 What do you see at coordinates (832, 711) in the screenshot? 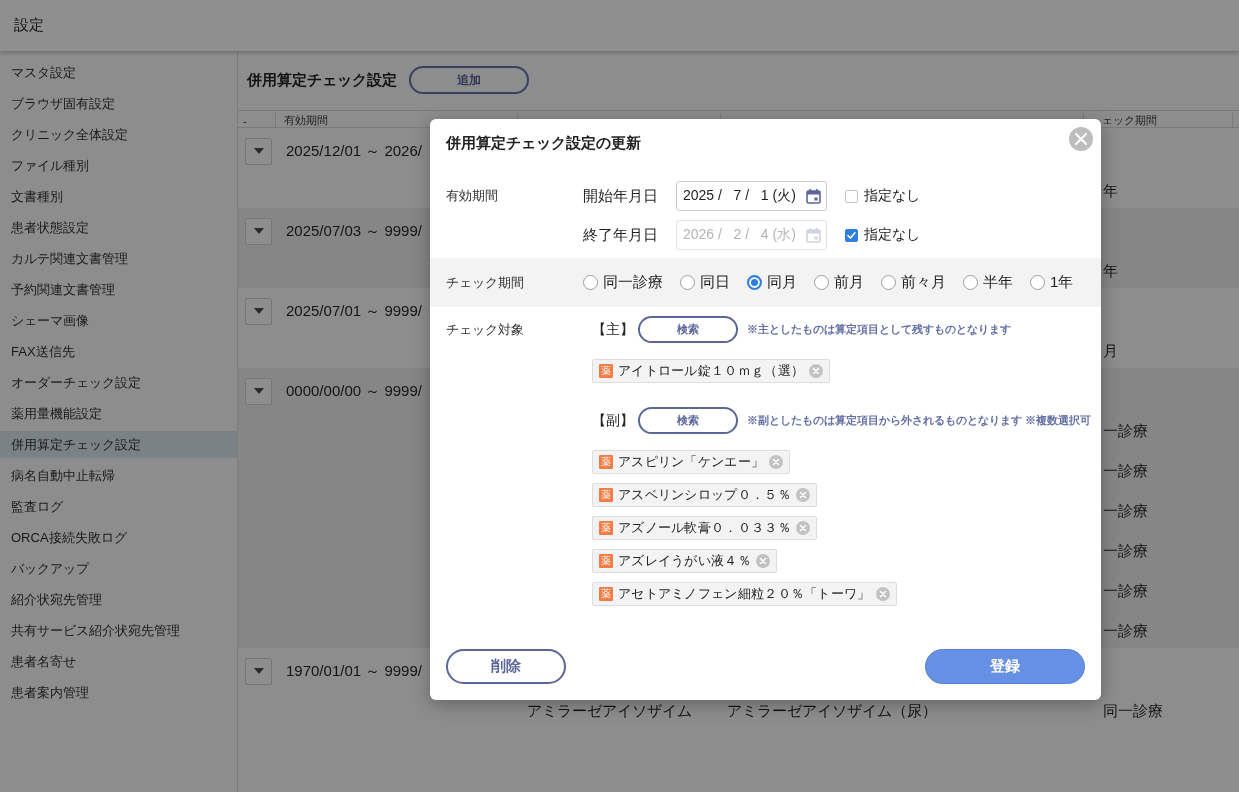
I see `item-name-text: アミラーゼアイソザイム（尿）` at bounding box center [832, 711].